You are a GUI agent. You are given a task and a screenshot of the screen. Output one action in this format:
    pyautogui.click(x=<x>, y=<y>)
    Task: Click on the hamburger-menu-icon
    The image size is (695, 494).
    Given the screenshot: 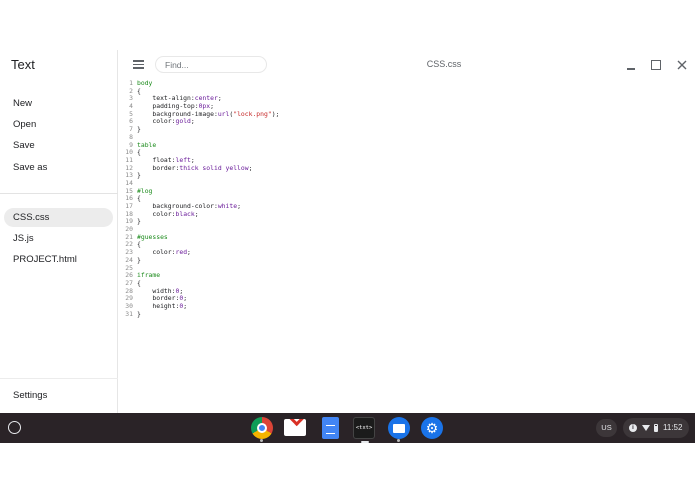 What is the action you would take?
    pyautogui.click(x=139, y=64)
    